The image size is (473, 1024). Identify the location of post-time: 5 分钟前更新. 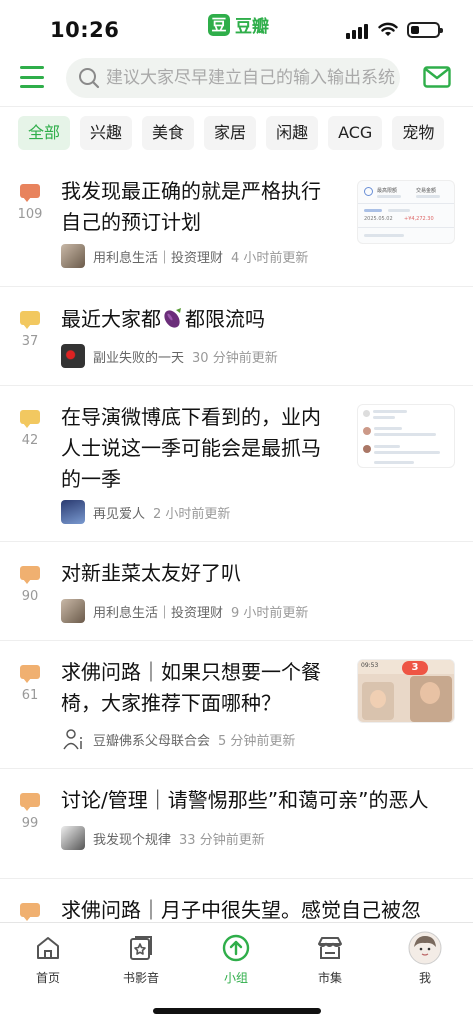
(257, 741).